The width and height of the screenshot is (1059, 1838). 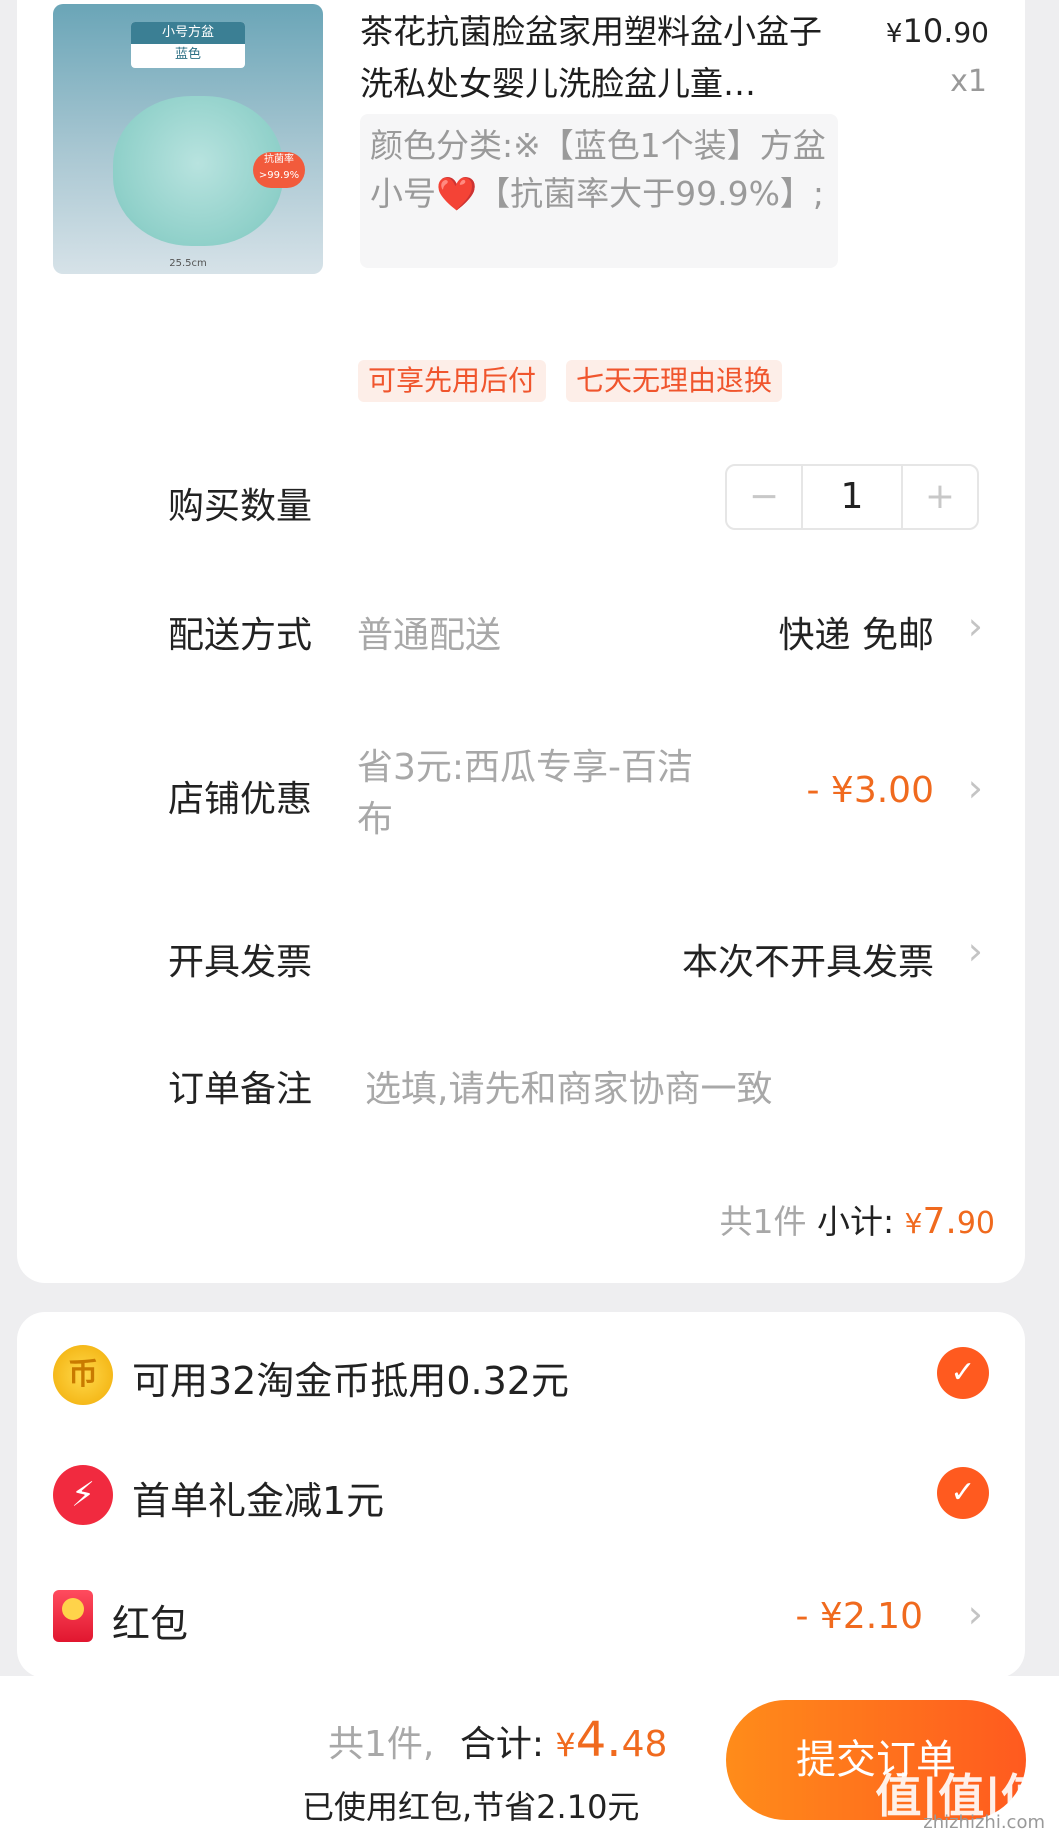 What do you see at coordinates (968, 81) in the screenshot?
I see `product-quantity: x1` at bounding box center [968, 81].